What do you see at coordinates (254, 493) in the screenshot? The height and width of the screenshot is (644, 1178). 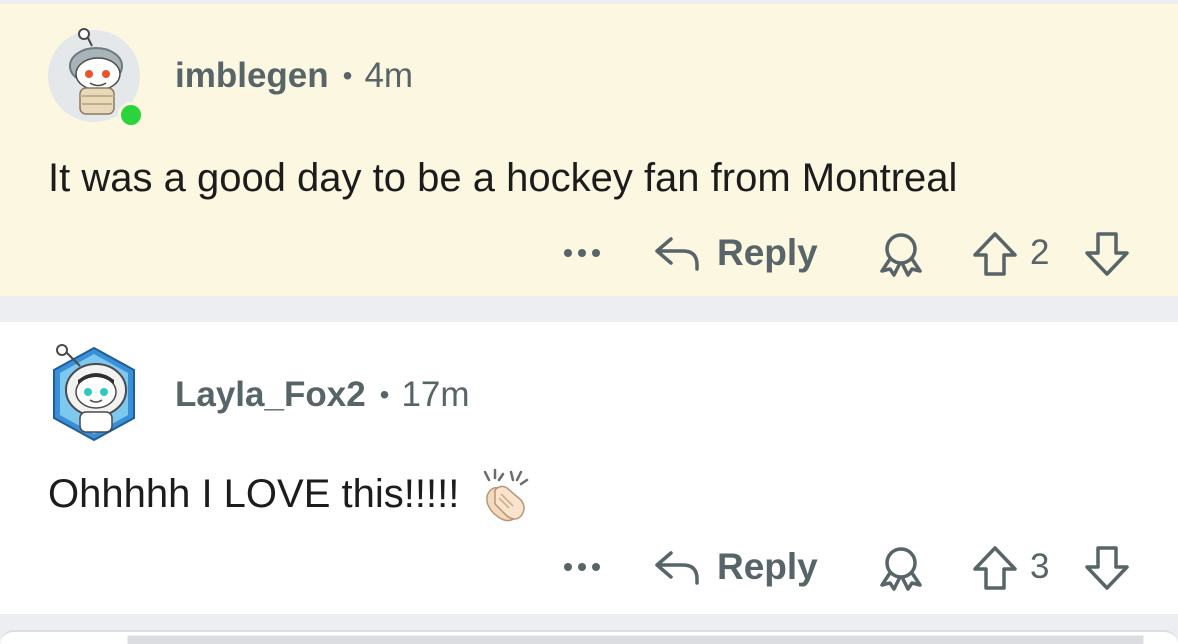 I see `comment-text: Ohhhhh I LOVE this!!!!!` at bounding box center [254, 493].